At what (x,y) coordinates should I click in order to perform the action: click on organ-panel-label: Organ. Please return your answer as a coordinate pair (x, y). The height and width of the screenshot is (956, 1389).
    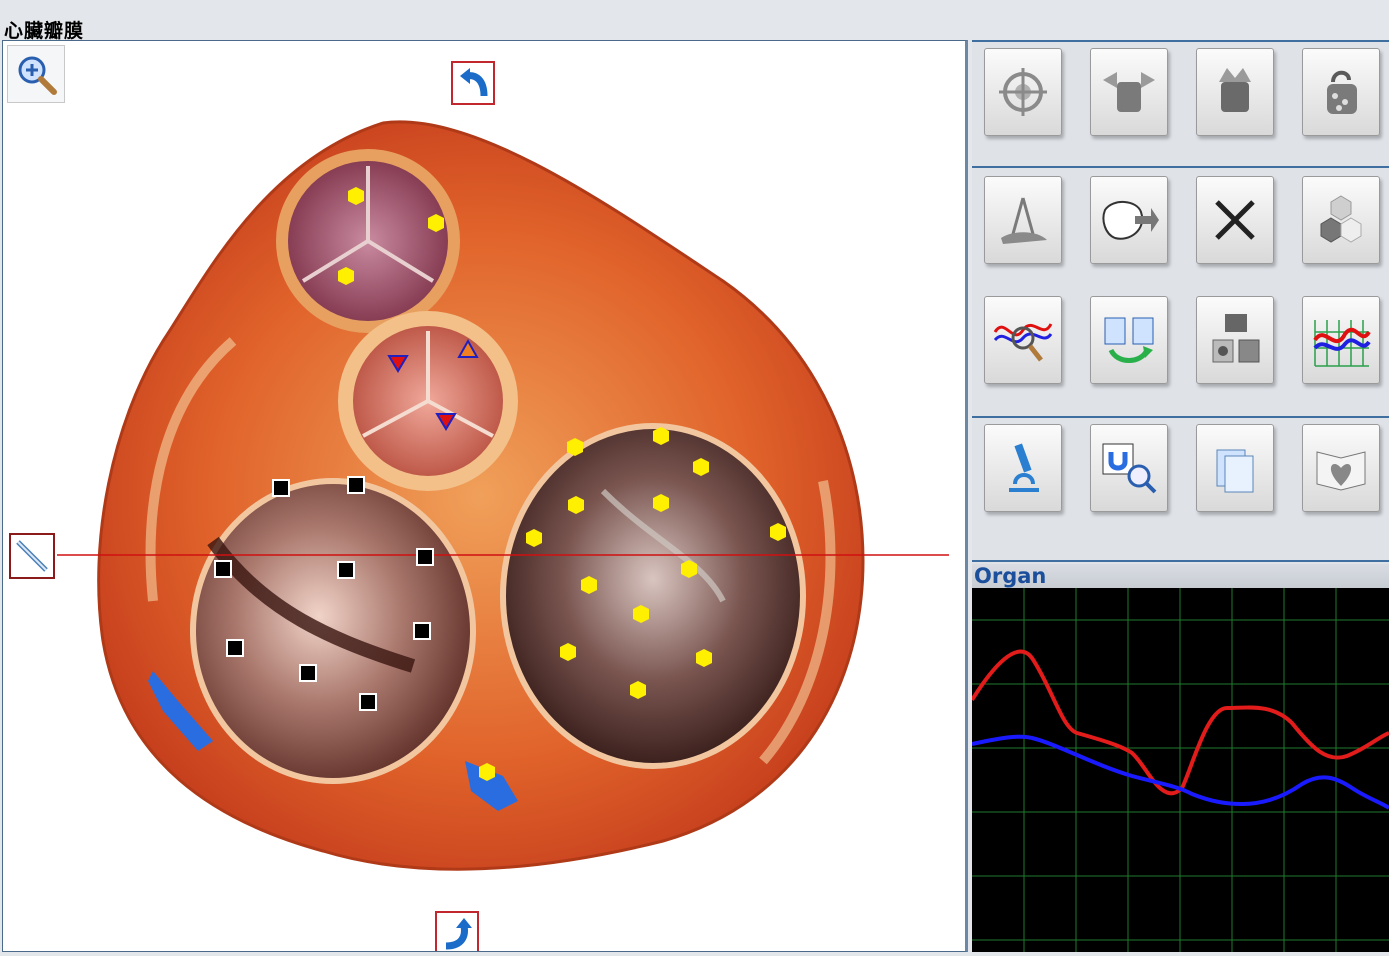
    Looking at the image, I should click on (1180, 576).